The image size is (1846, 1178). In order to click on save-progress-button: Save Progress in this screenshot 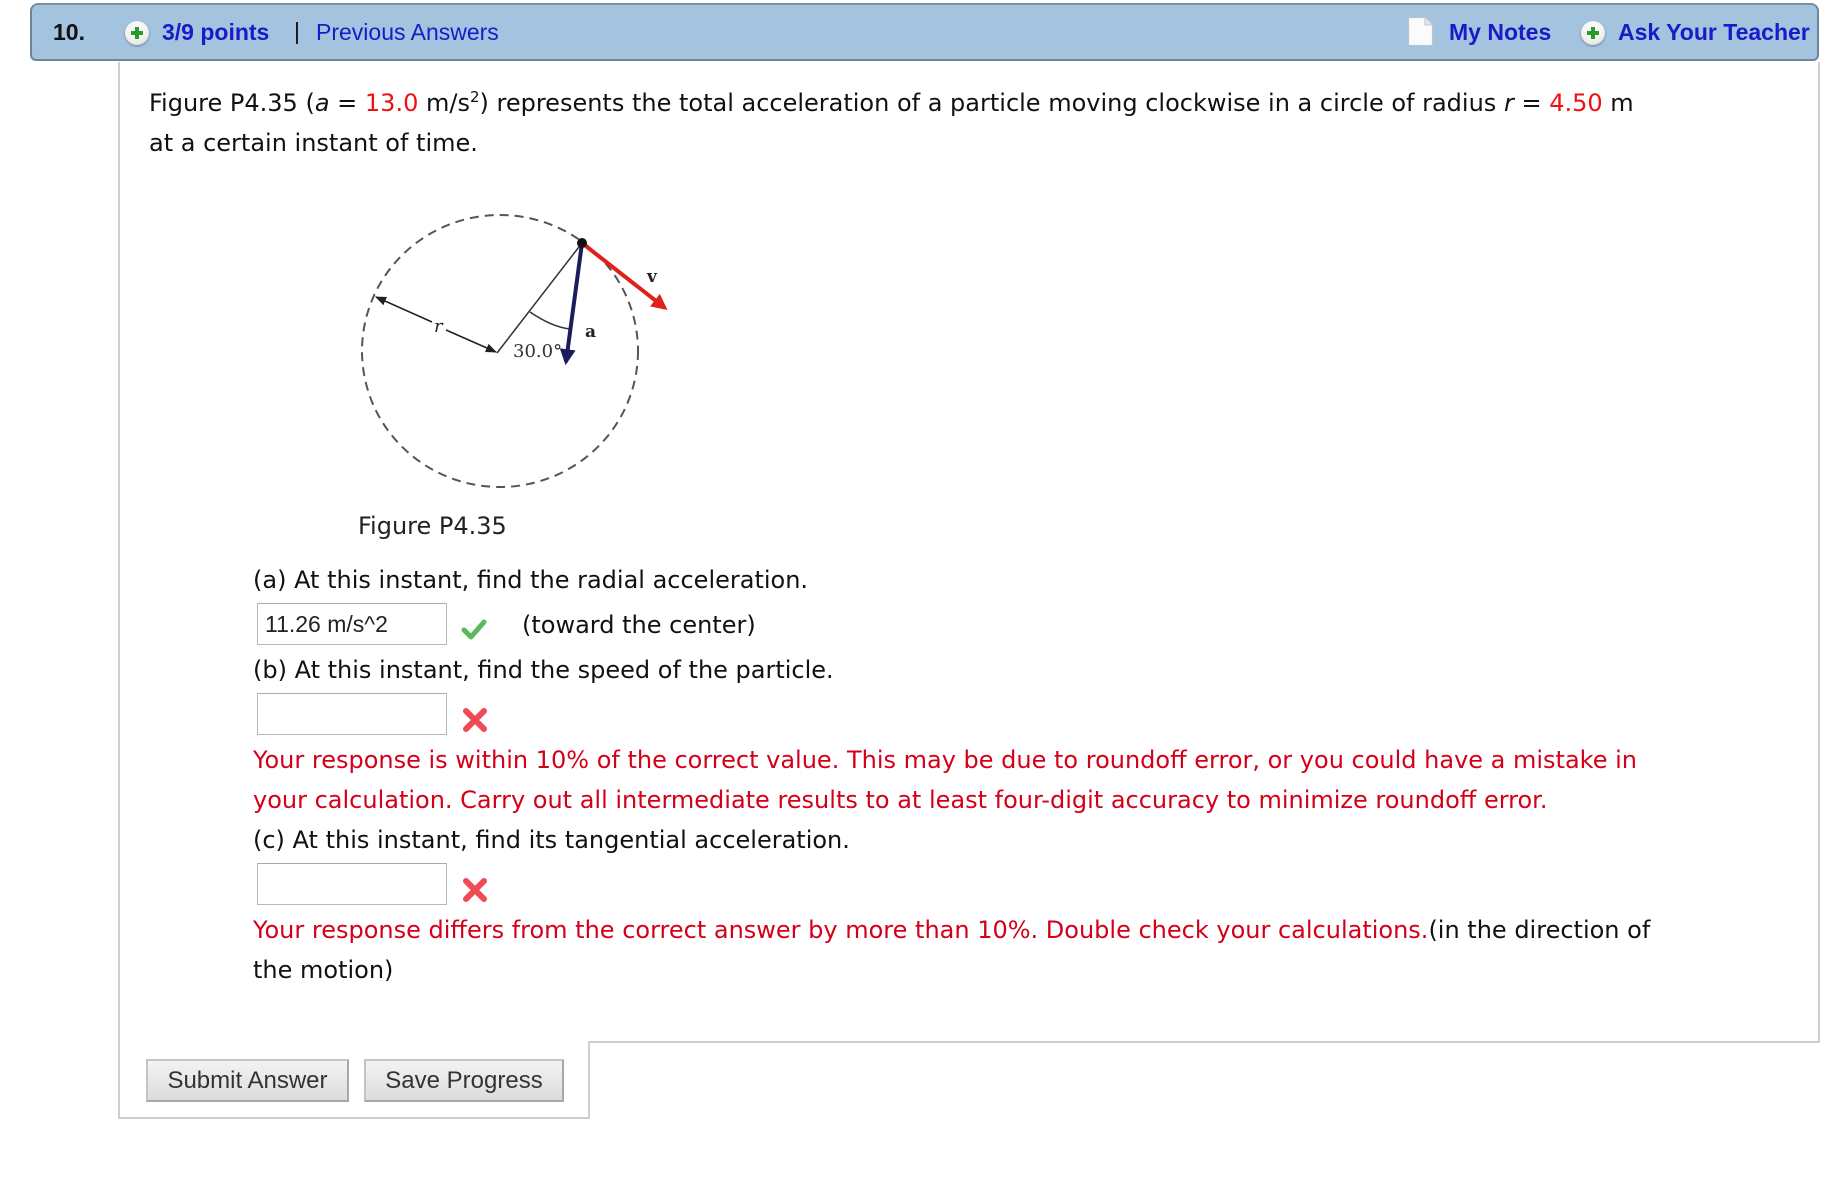, I will do `click(464, 1080)`.